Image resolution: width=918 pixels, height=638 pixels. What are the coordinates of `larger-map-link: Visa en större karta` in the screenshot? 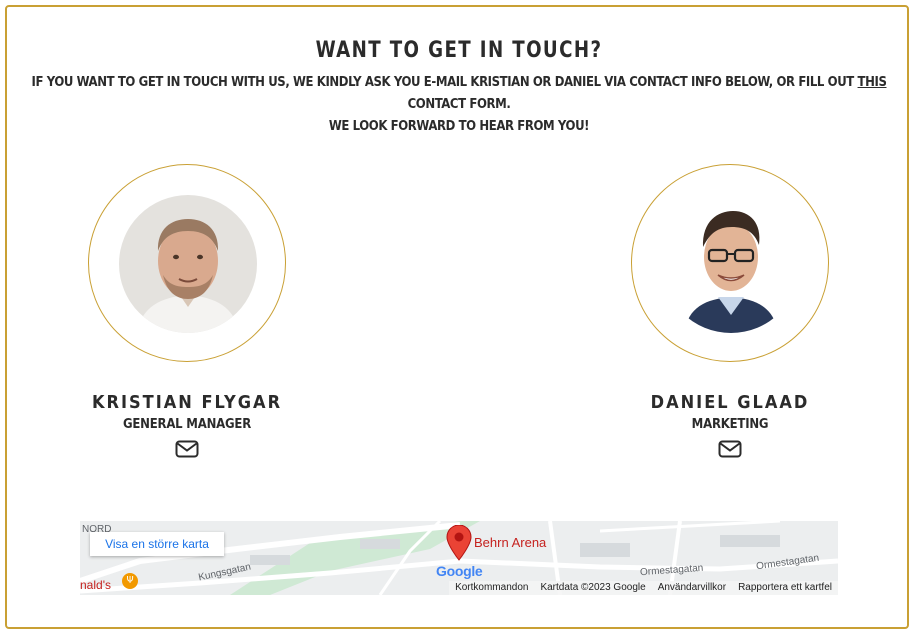 It's located at (157, 544).